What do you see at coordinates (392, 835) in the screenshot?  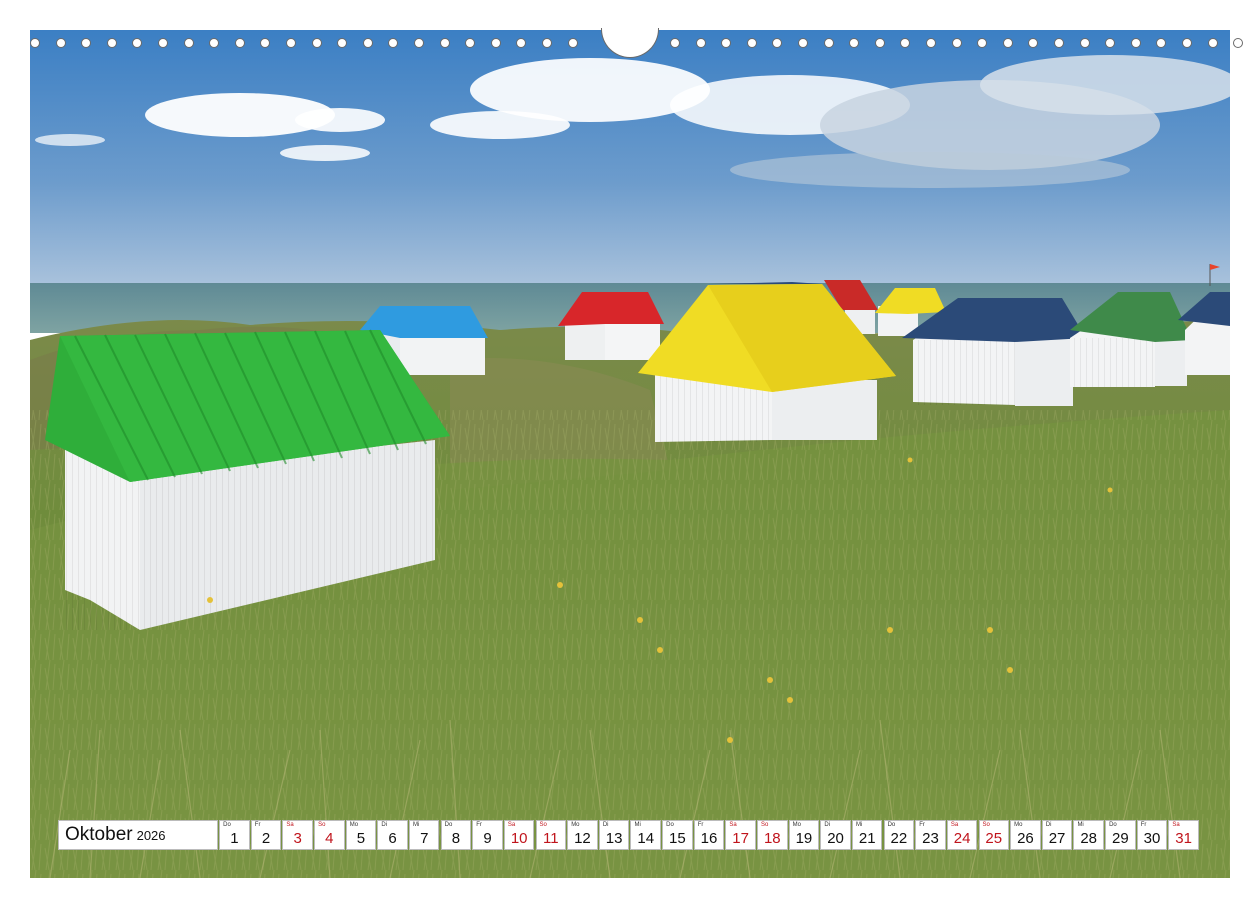 I see `day-cell: Di 6` at bounding box center [392, 835].